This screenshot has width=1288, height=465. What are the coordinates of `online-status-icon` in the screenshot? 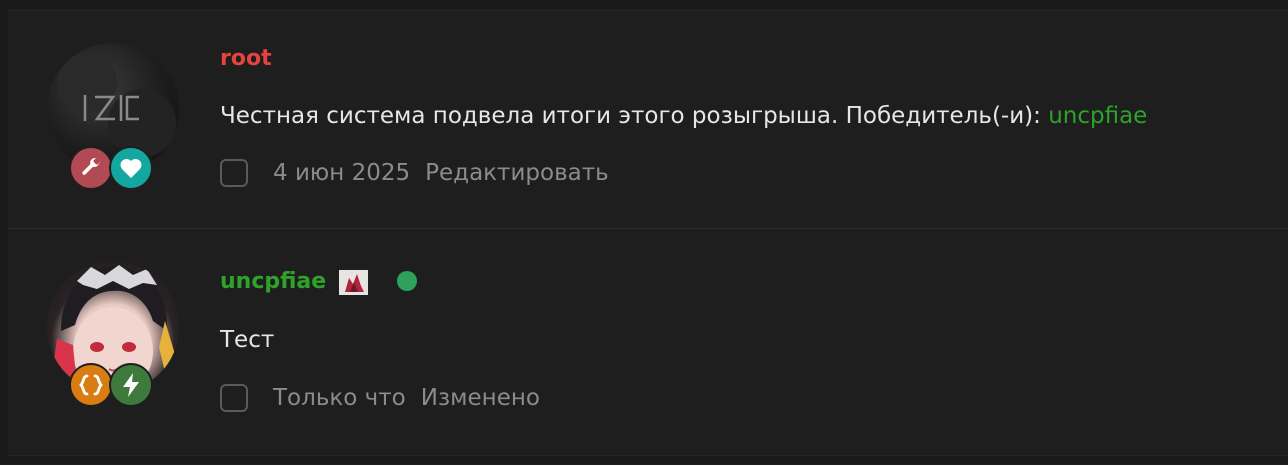 It's located at (407, 281).